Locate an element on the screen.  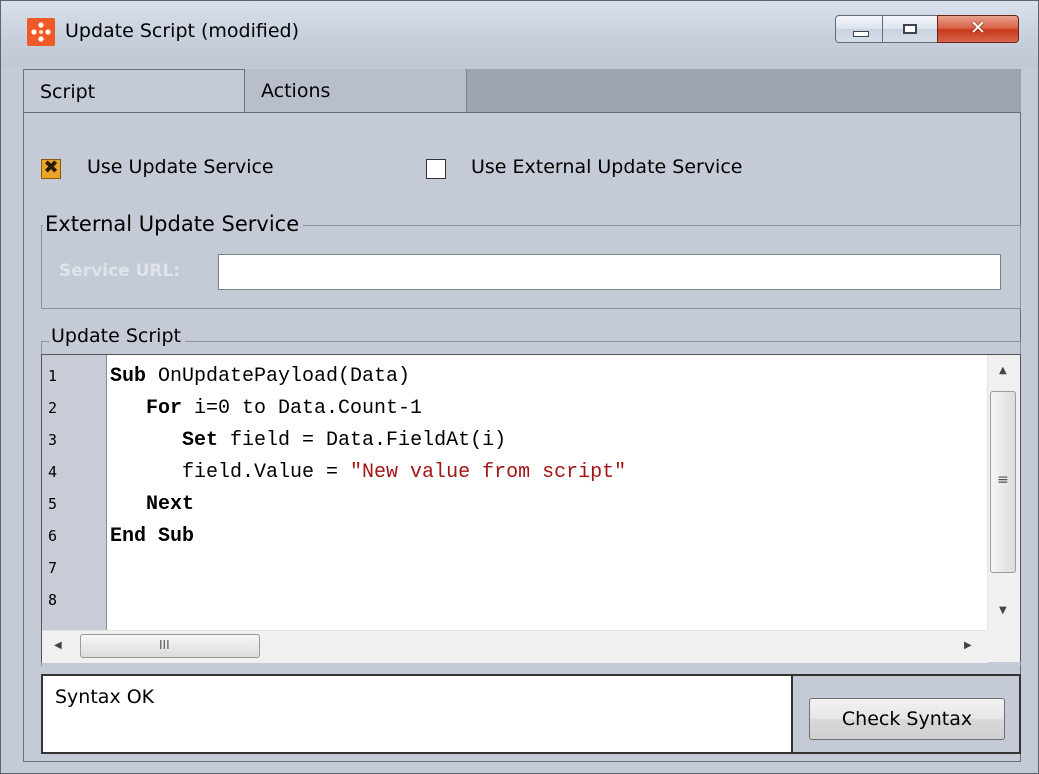
scroll-grip-icon: ≡ is located at coordinates (1003, 480).